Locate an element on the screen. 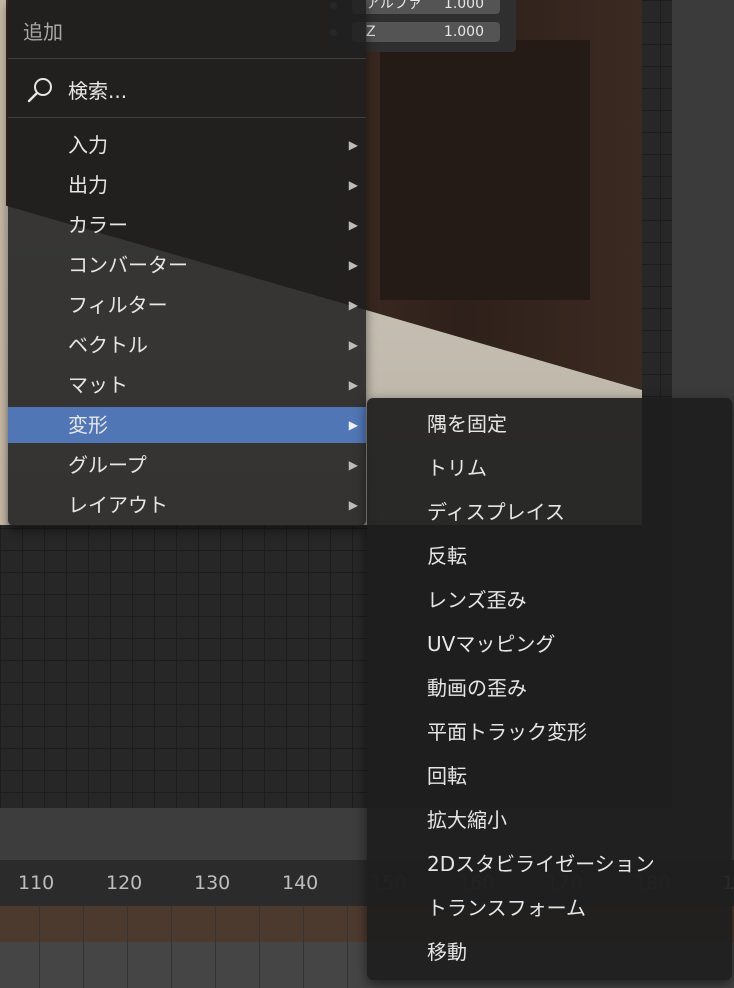  submenu-item-movie-distortion: 動画の歪み is located at coordinates (549, 688).